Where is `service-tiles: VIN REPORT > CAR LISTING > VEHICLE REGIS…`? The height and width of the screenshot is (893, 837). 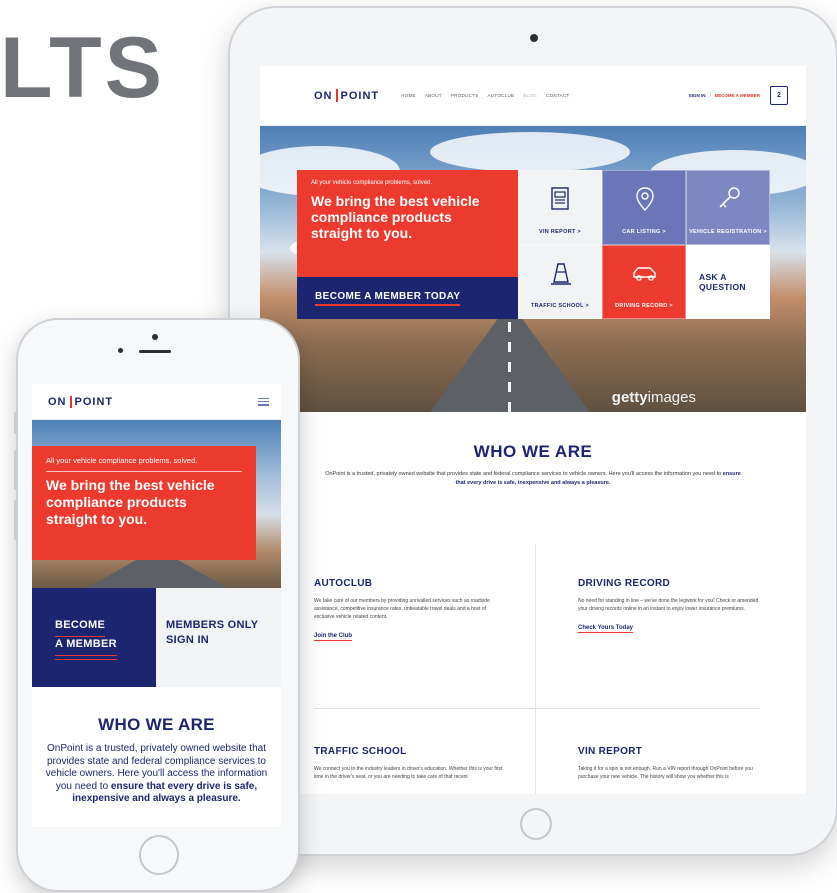
service-tiles: VIN REPORT > CAR LISTING > VEHICLE REGIS… is located at coordinates (644, 244).